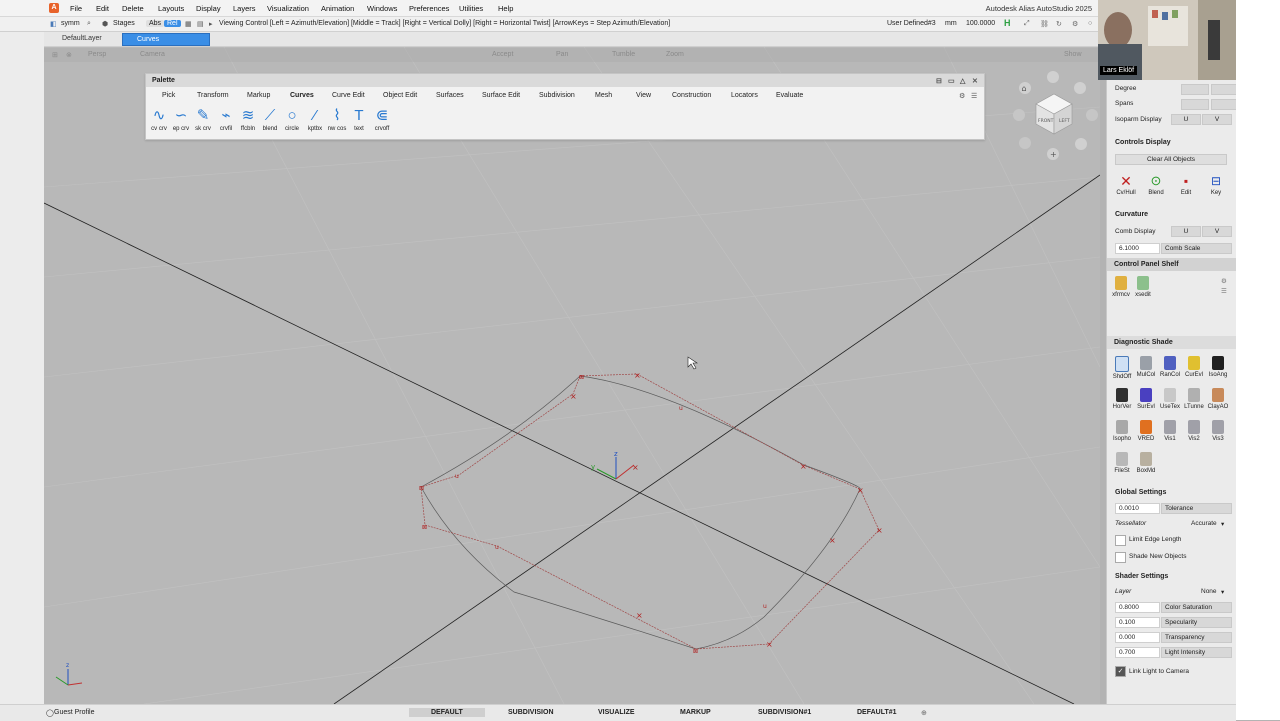 The height and width of the screenshot is (721, 1280). Describe the element at coordinates (1156, 185) in the screenshot. I see `blend-toggle: ⊙ Blend` at that location.